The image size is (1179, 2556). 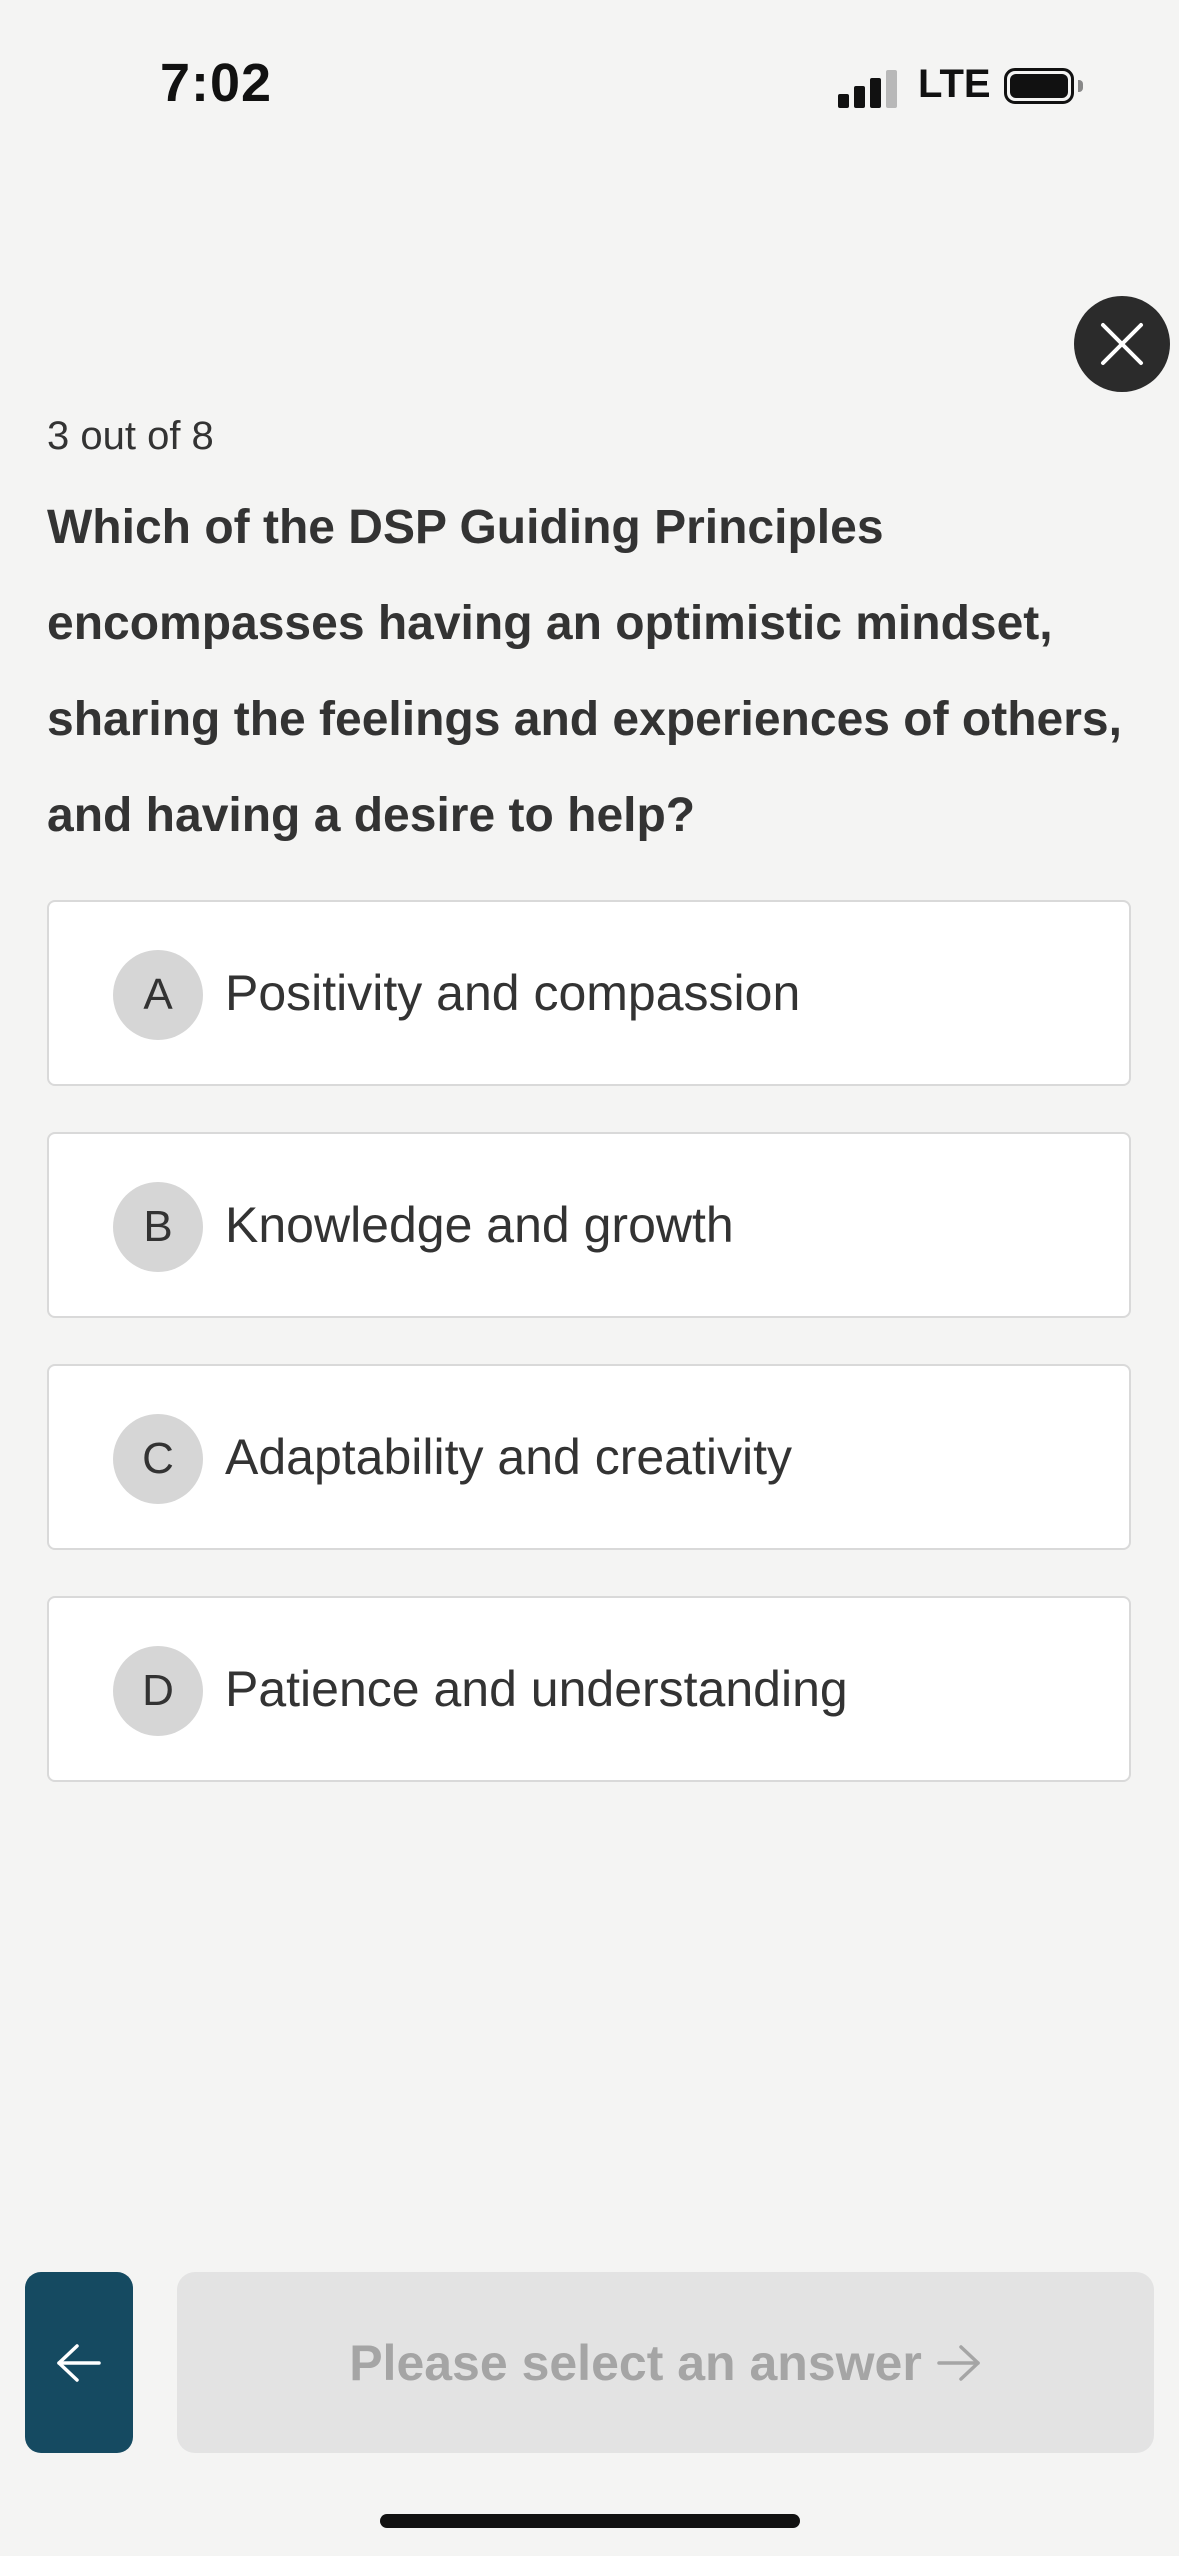 I want to click on answer-option-d: D Patience and understanding, so click(x=589, y=1689).